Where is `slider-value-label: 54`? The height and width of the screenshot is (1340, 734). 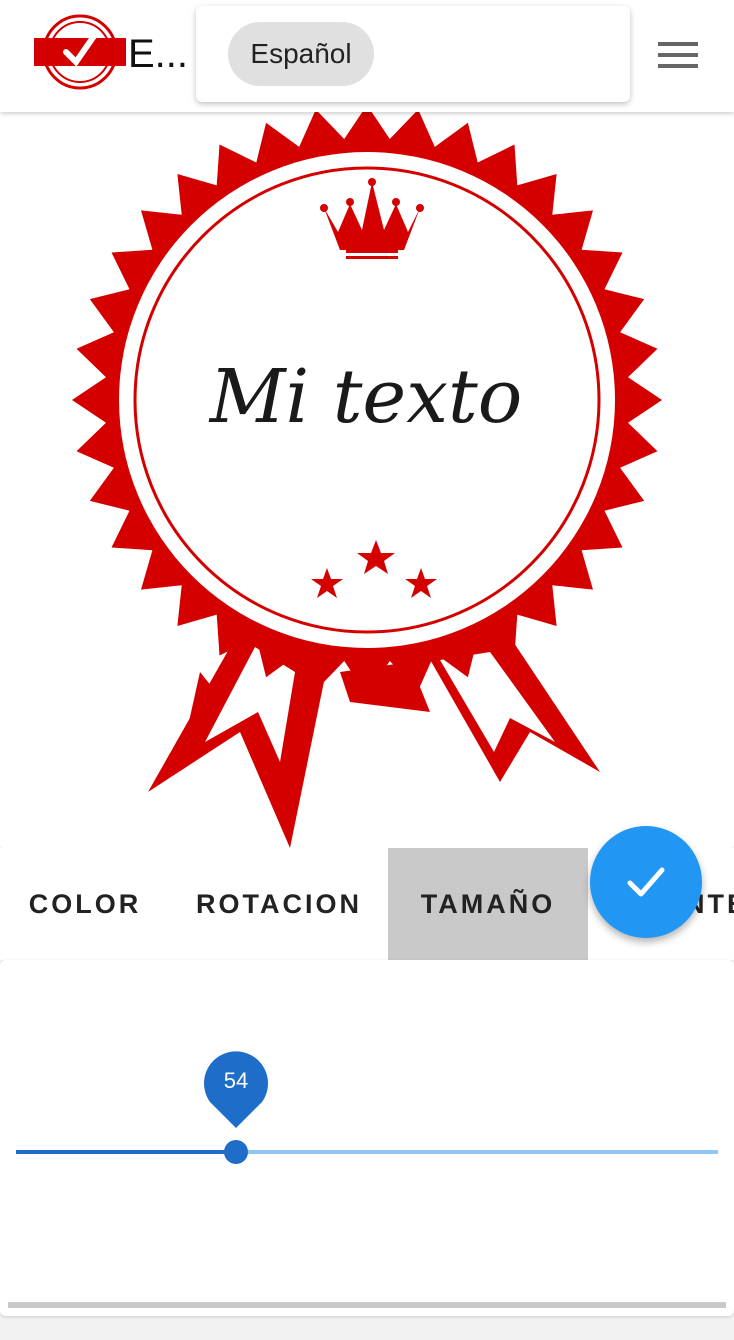 slider-value-label: 54 is located at coordinates (236, 1080).